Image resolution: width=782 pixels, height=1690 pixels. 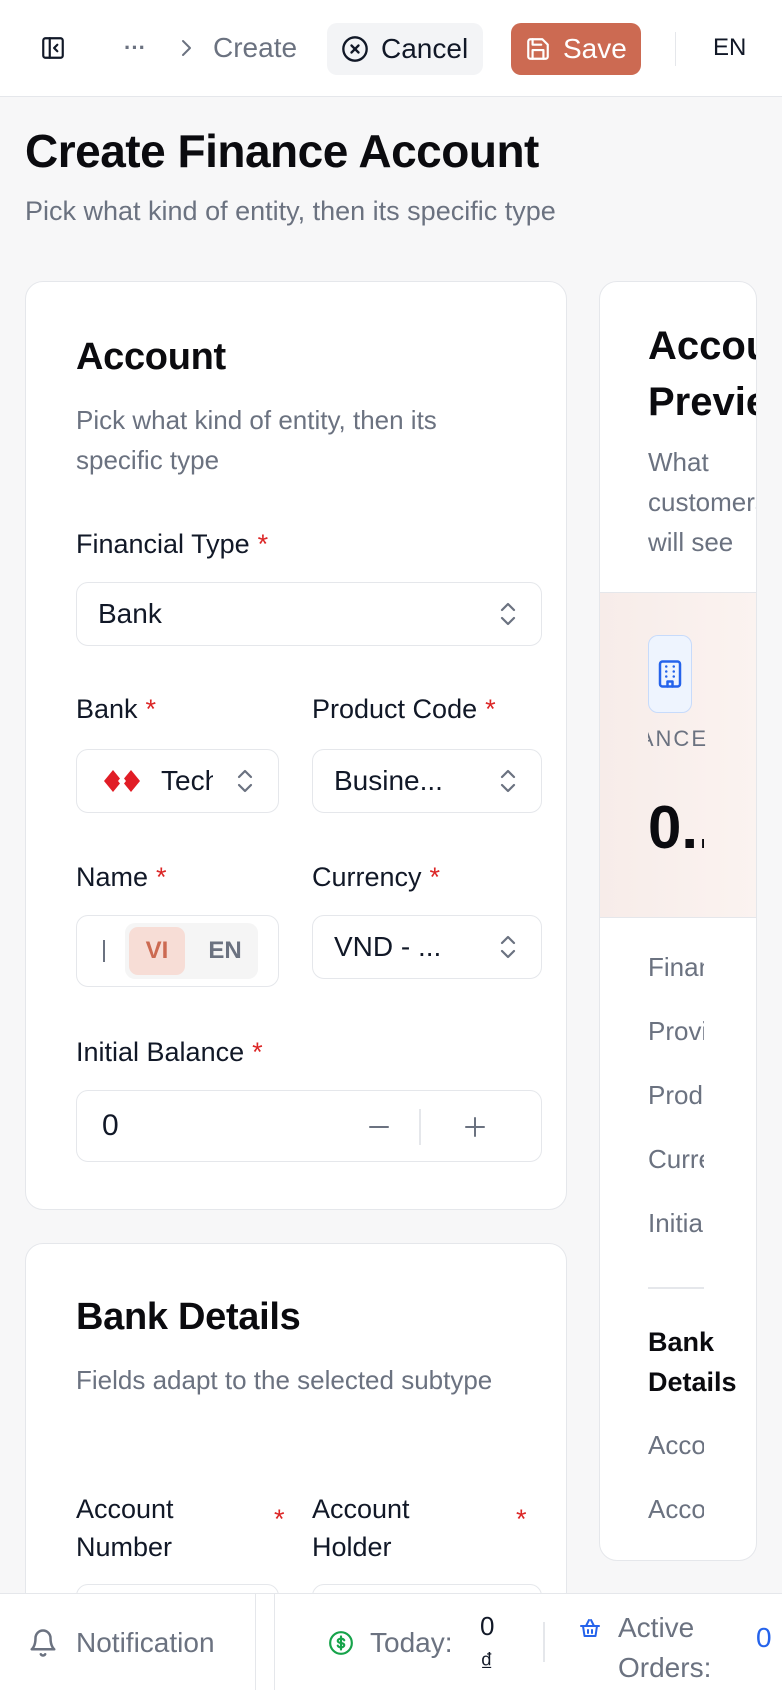 I want to click on basket-icon, so click(x=590, y=1628).